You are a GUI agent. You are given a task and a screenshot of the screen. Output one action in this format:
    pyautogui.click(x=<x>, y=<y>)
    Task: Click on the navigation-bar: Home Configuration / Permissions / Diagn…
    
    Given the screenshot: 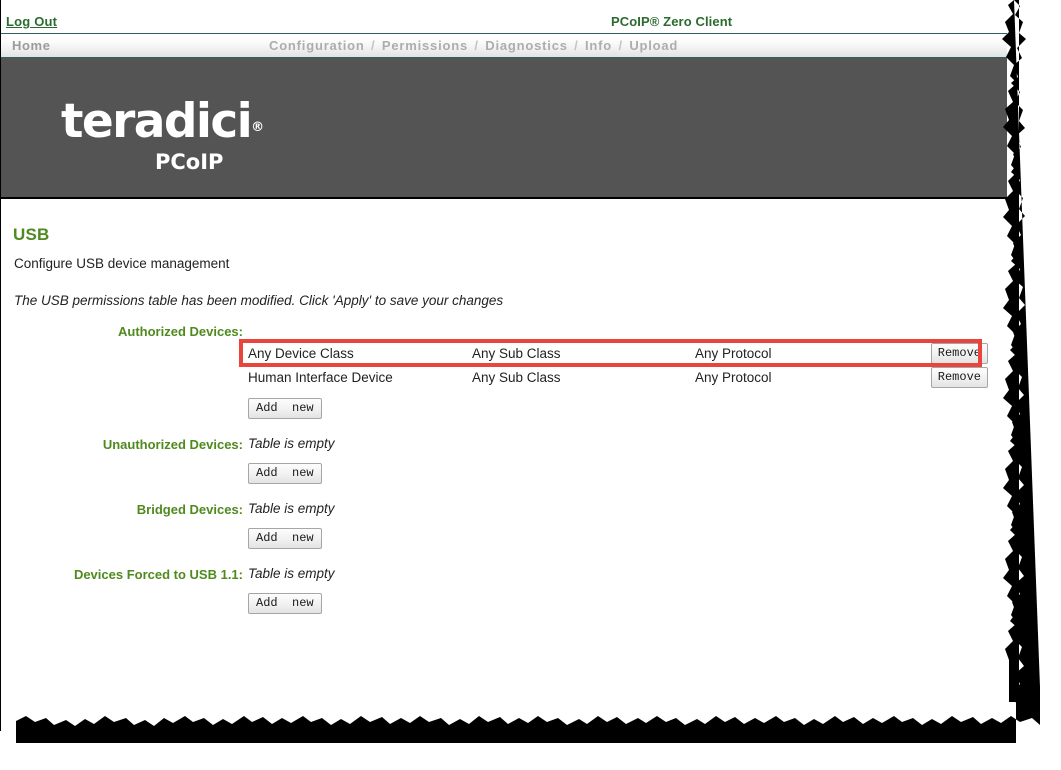 What is the action you would take?
    pyautogui.click(x=504, y=45)
    